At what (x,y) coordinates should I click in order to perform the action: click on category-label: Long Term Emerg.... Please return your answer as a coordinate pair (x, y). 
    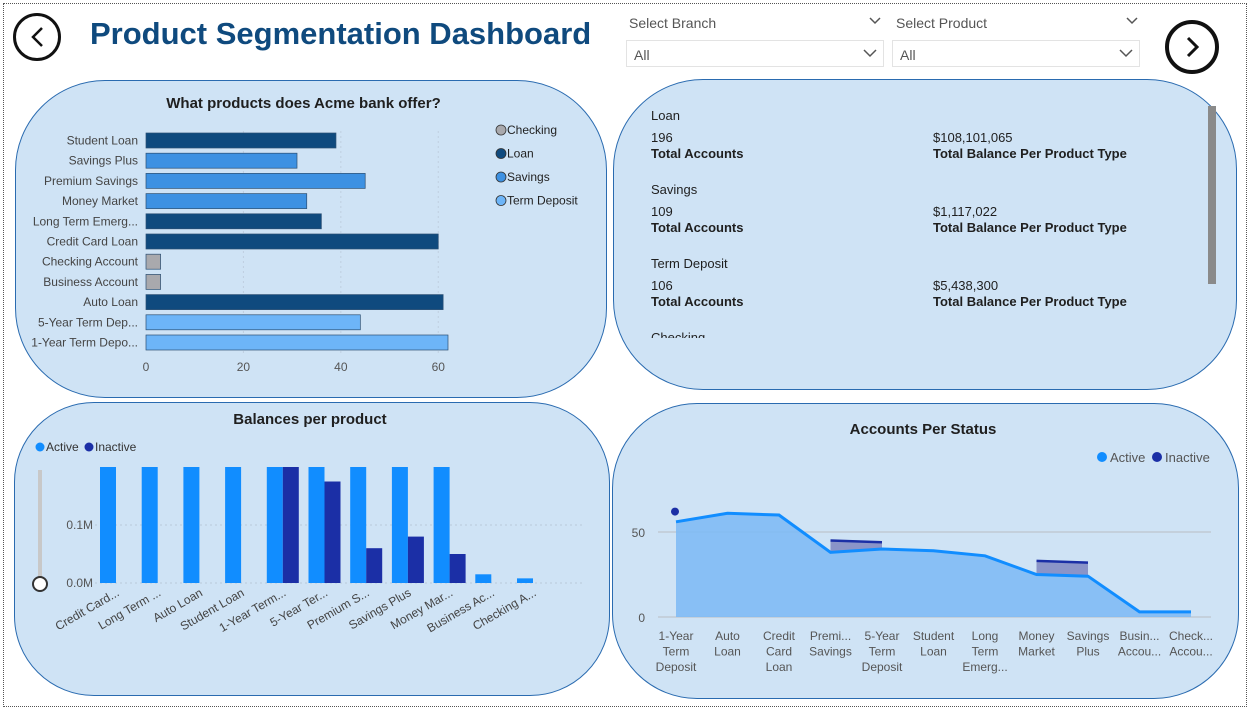
    Looking at the image, I should click on (85, 221).